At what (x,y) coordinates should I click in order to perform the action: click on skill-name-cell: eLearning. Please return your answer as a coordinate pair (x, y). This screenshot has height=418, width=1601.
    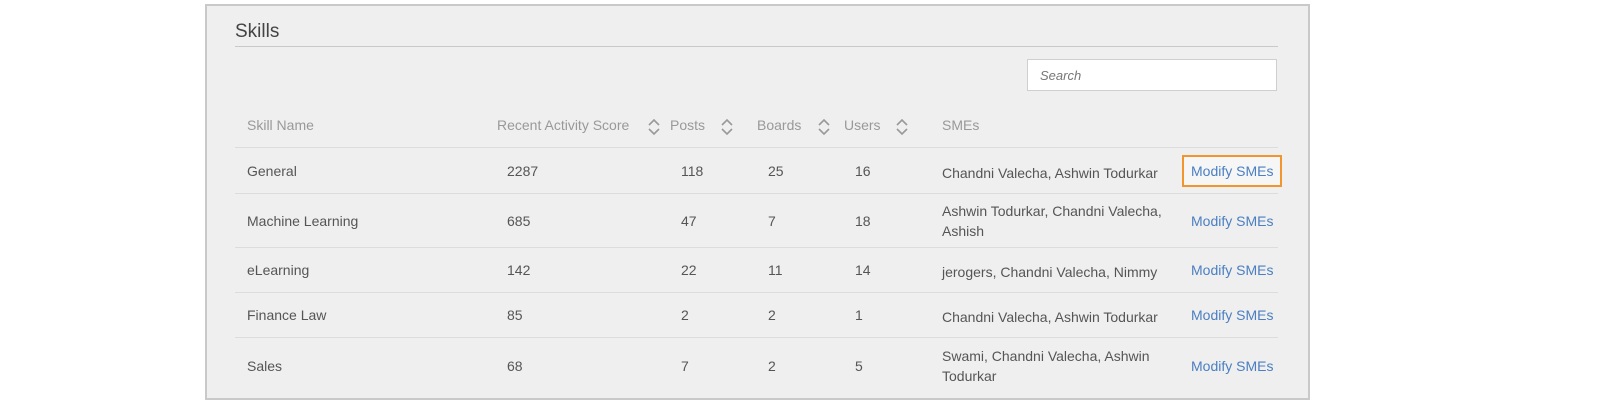
    Looking at the image, I should click on (278, 270).